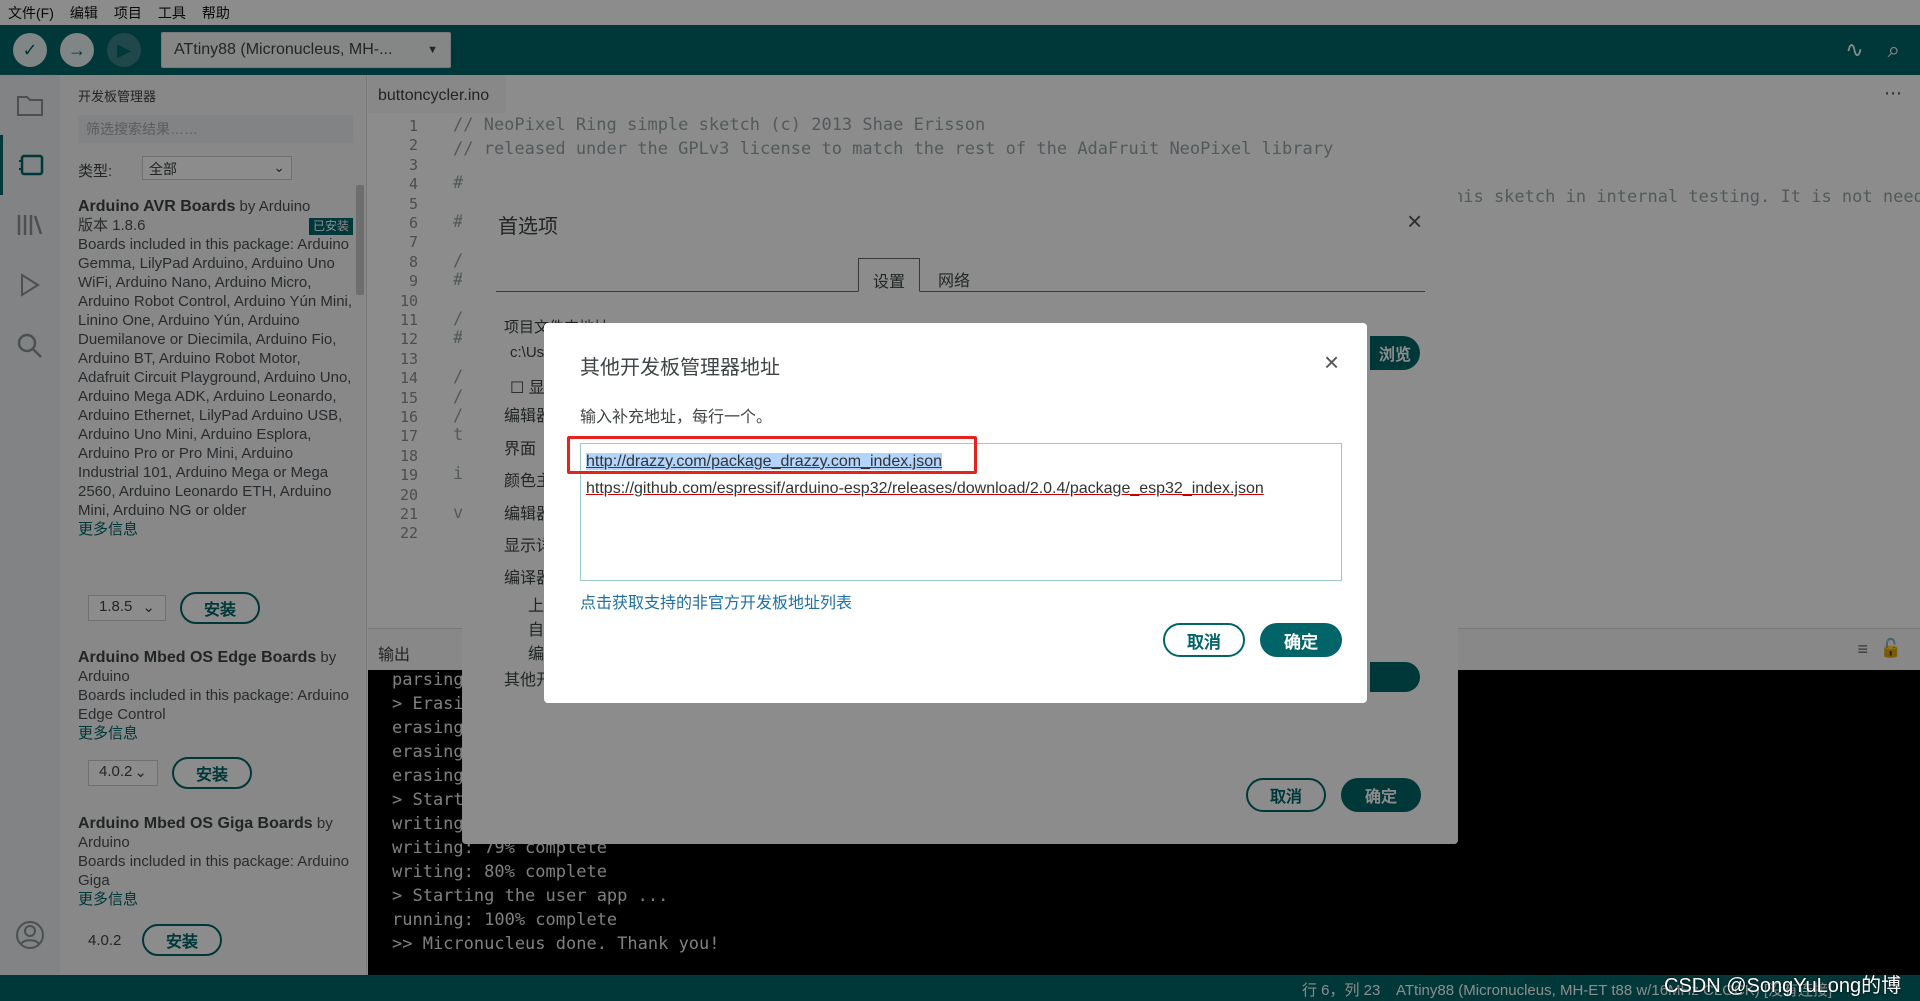 This screenshot has width=1920, height=1001. What do you see at coordinates (772, 455) in the screenshot?
I see `annotation-highlight-box` at bounding box center [772, 455].